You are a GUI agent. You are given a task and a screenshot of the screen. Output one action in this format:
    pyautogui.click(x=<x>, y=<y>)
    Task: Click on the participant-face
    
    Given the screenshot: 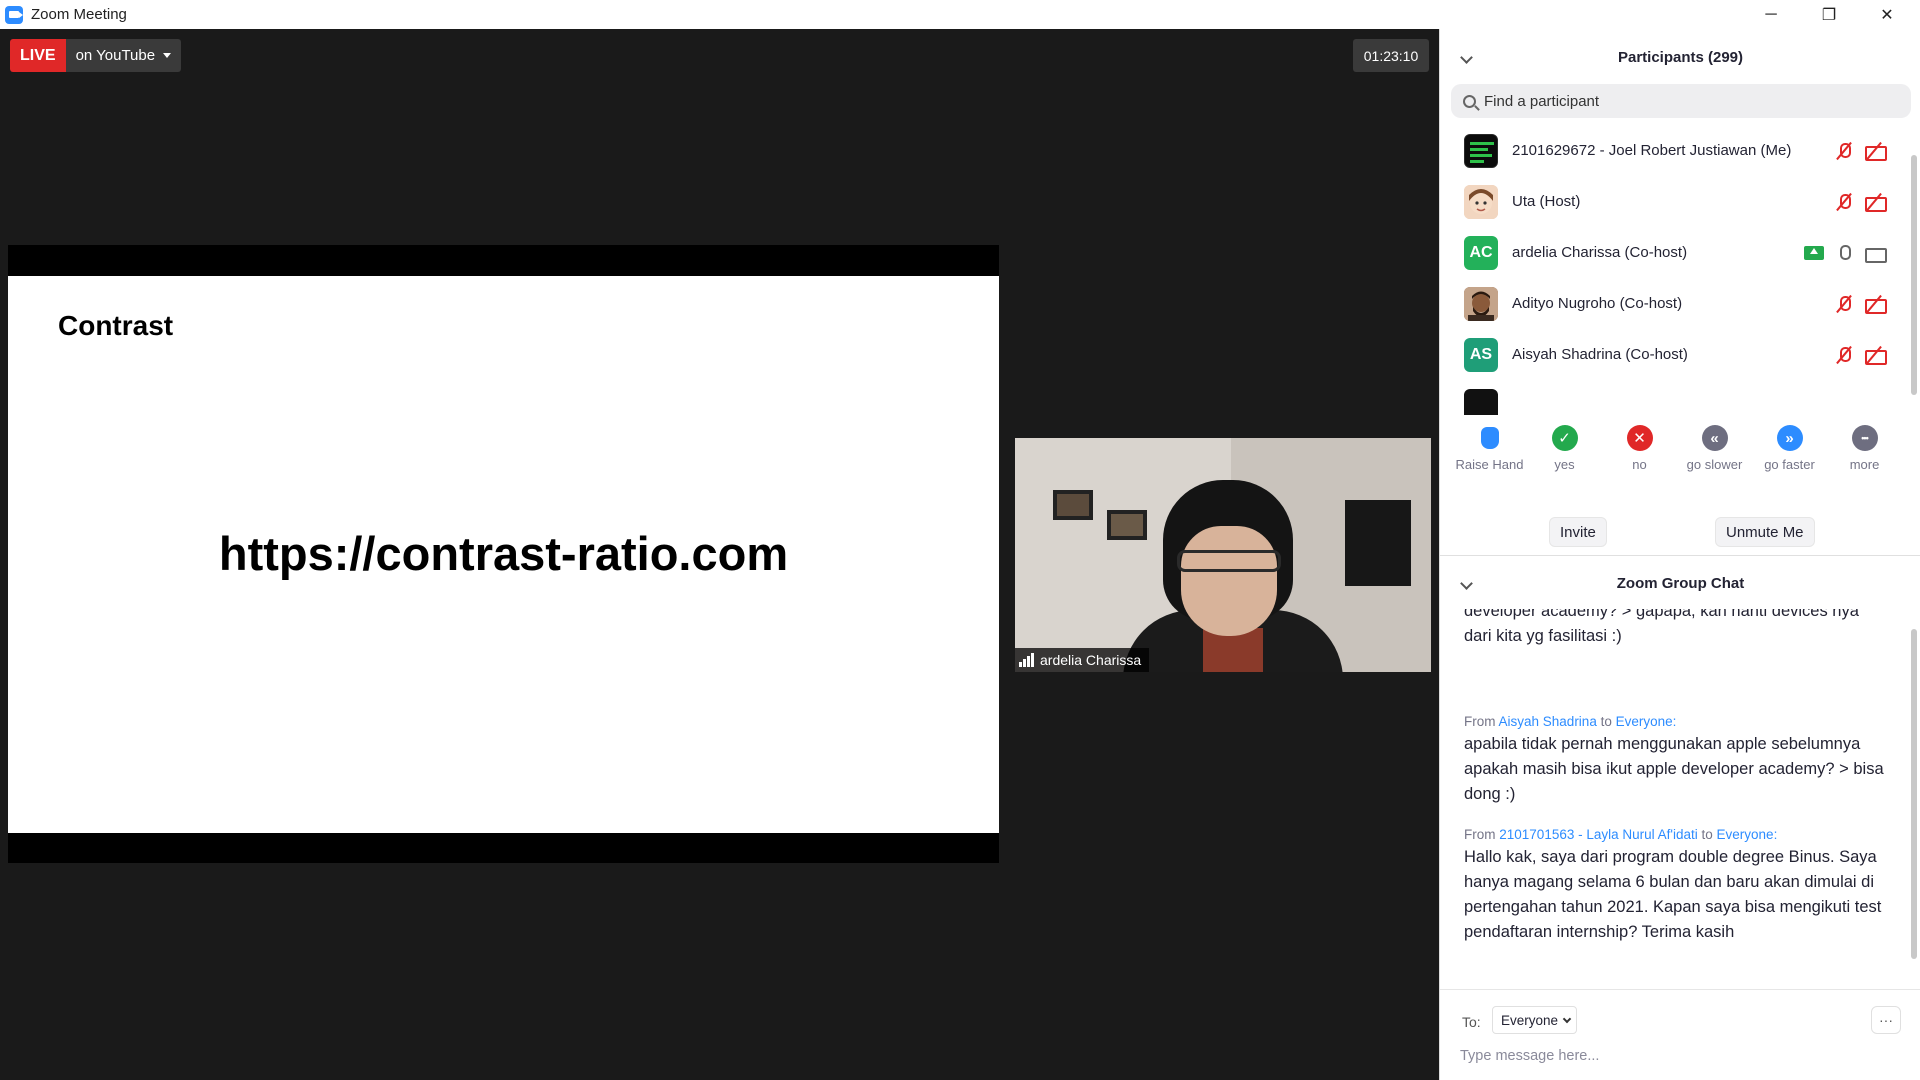 What is the action you would take?
    pyautogui.click(x=1229, y=581)
    